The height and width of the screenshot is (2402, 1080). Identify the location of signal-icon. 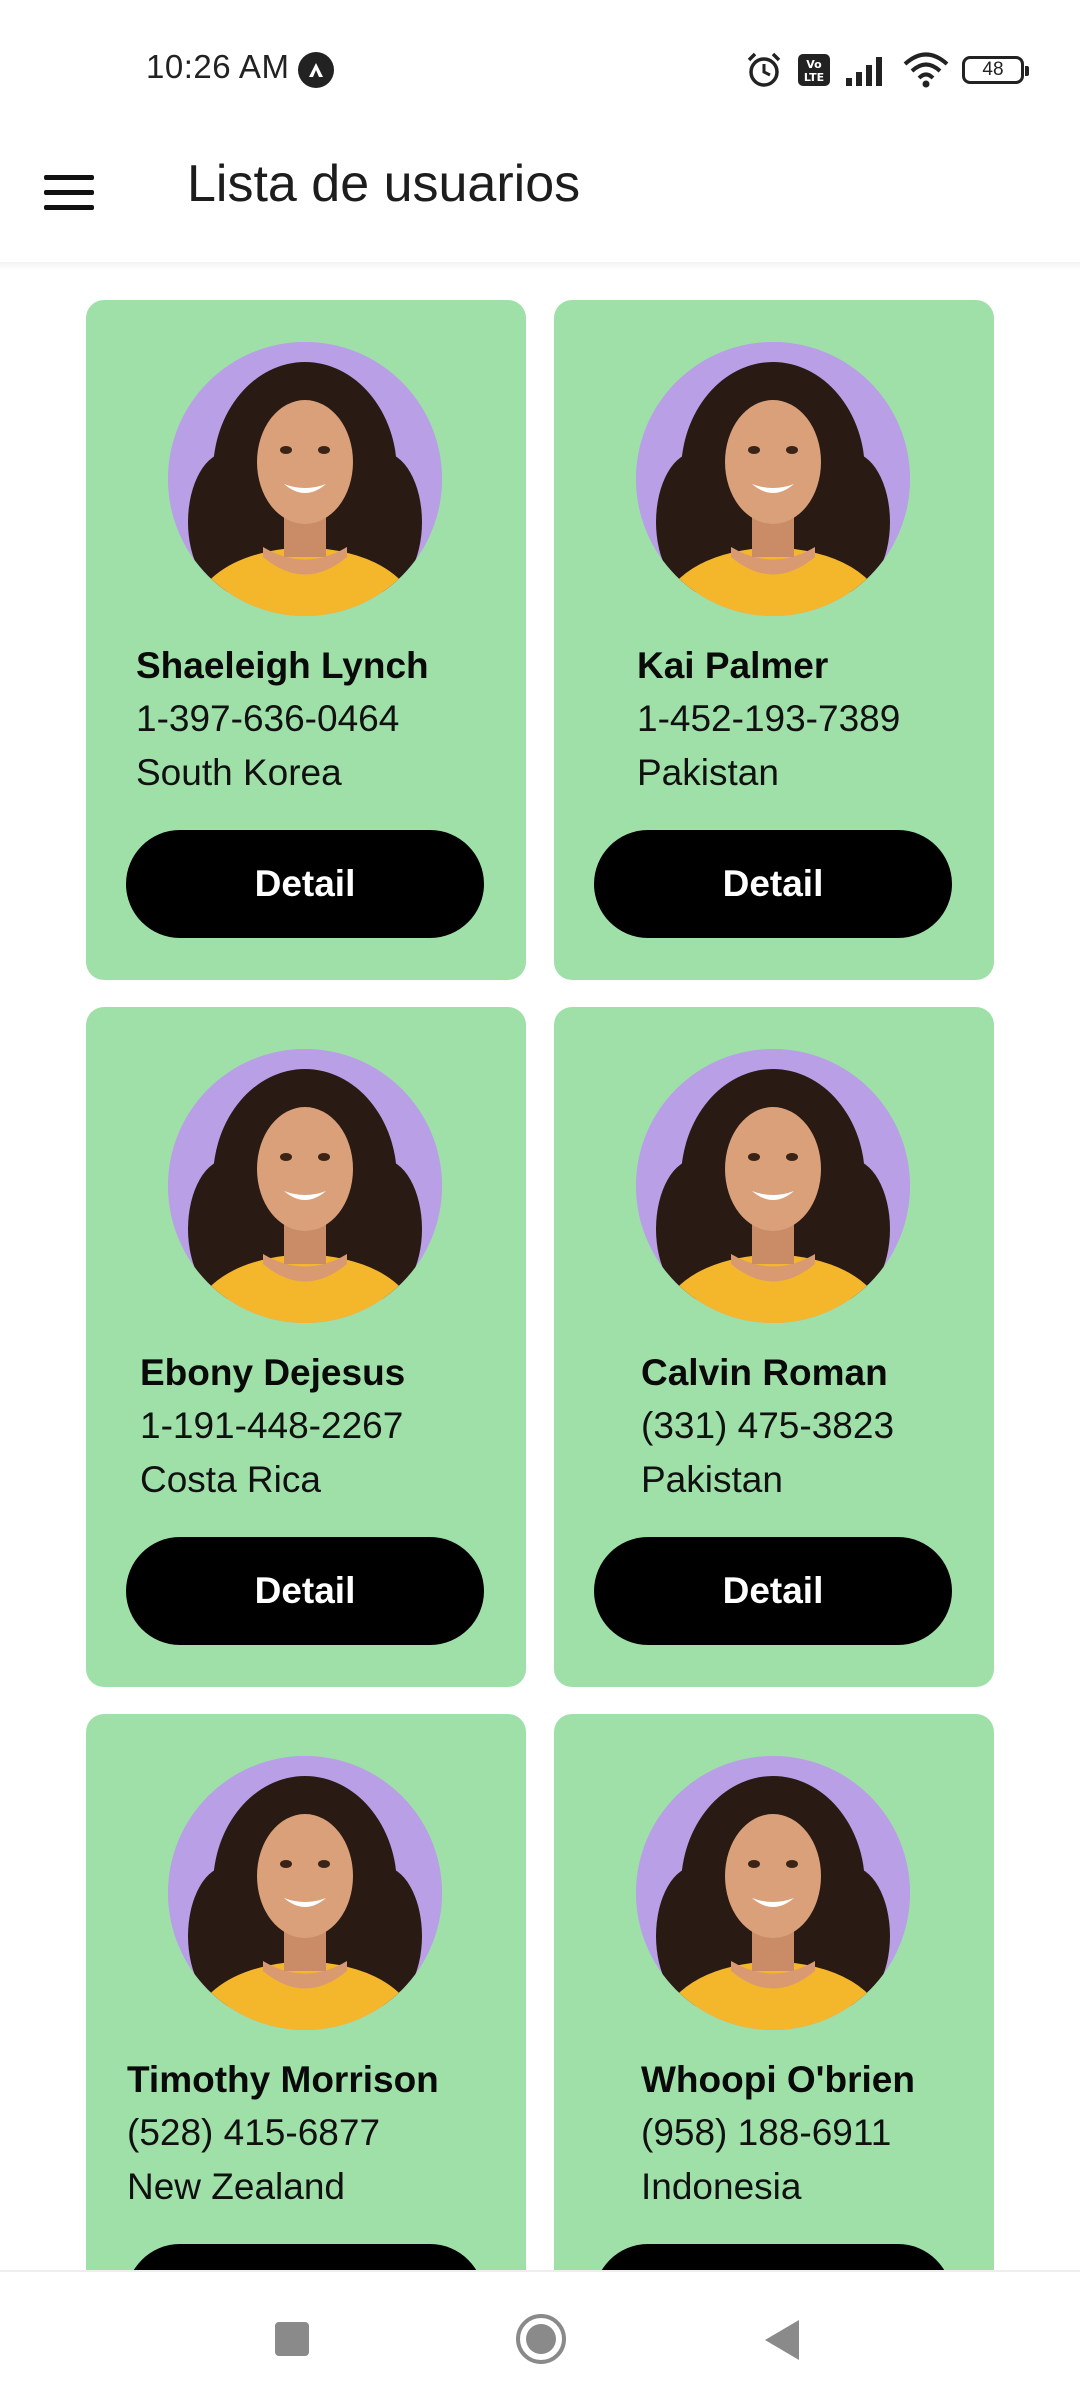
(864, 71).